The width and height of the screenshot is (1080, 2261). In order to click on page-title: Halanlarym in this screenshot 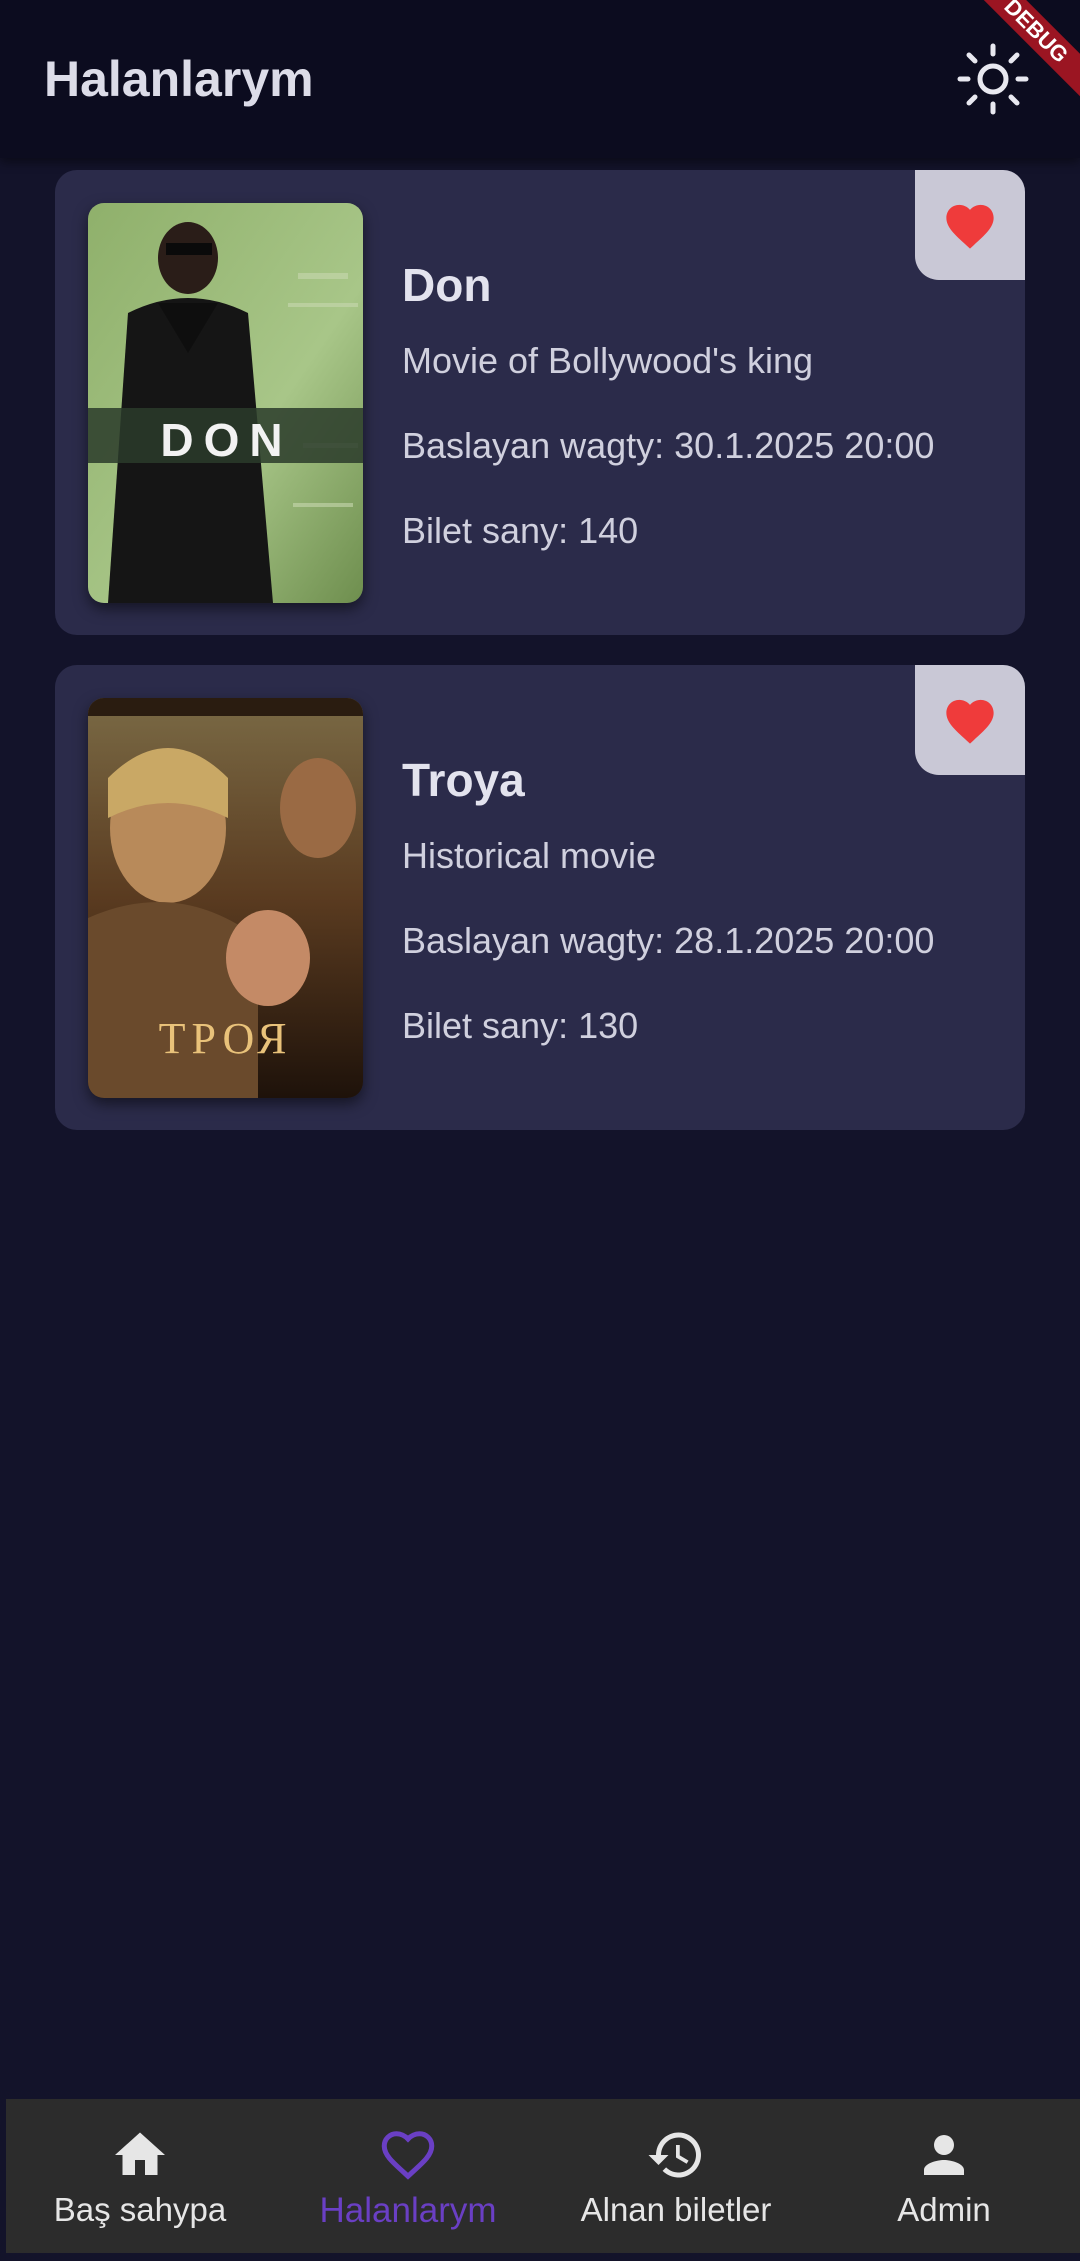, I will do `click(179, 79)`.